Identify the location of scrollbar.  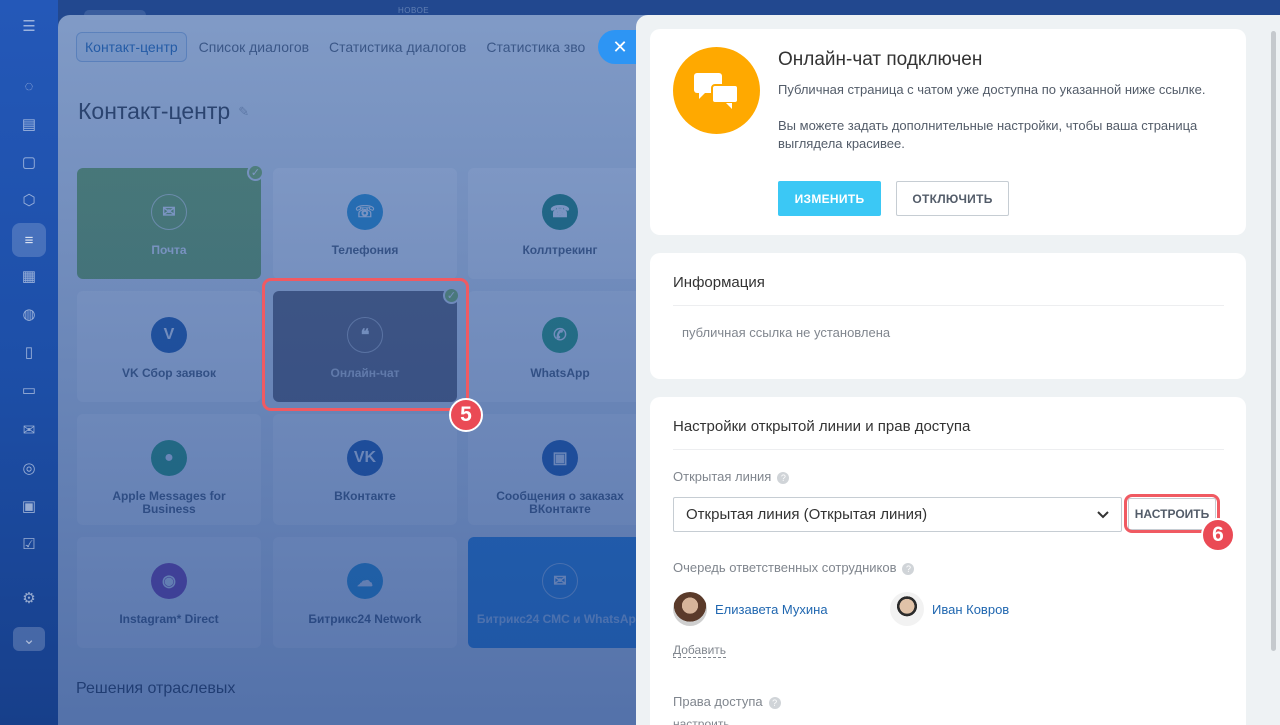
(1273, 341).